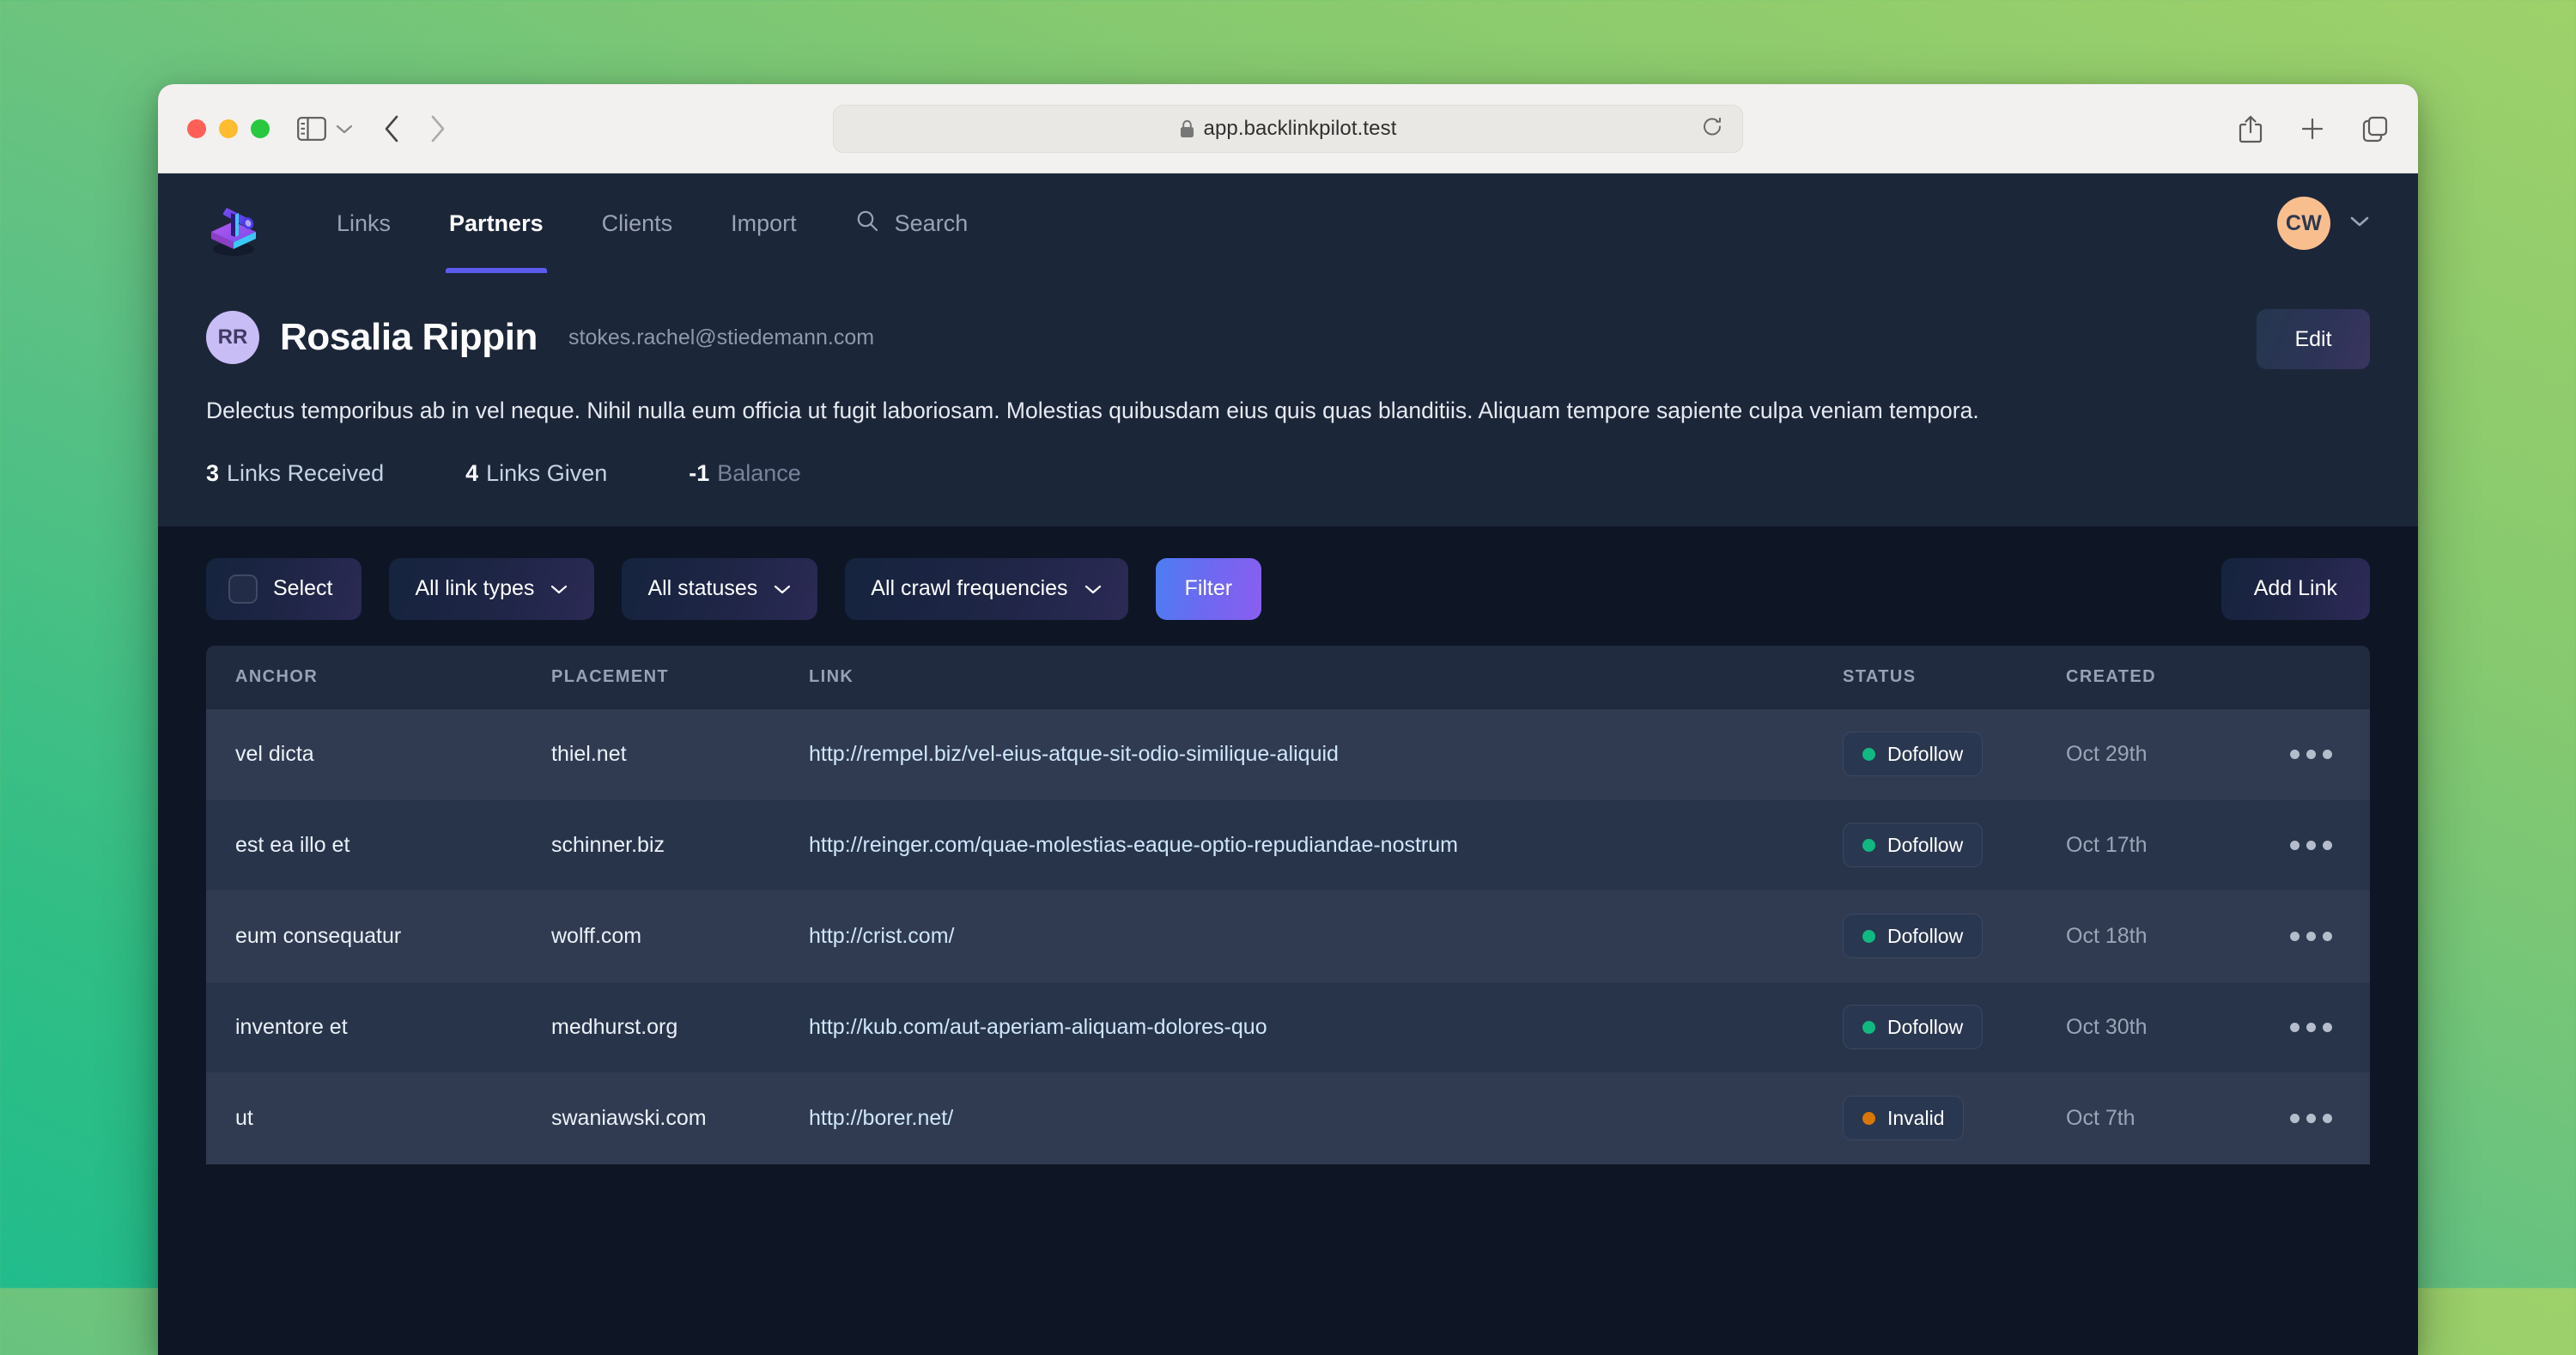  I want to click on address-bar: app.backlinkpilot.test, so click(1288, 128).